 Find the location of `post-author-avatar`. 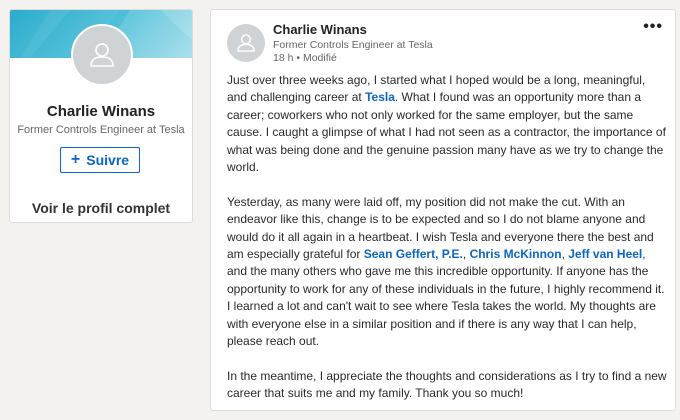

post-author-avatar is located at coordinates (246, 43).